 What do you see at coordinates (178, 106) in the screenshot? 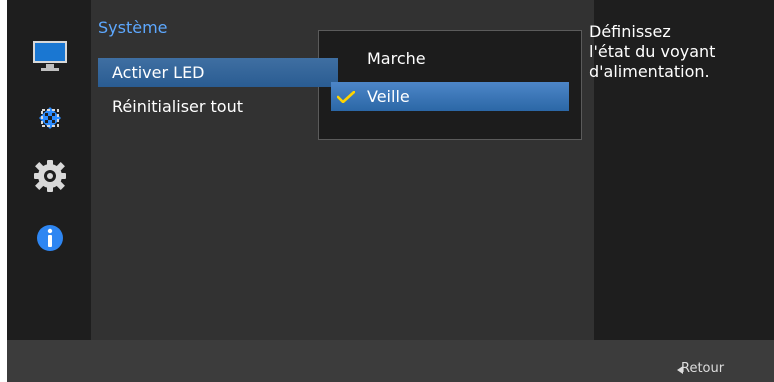
I see `menu-item-label: Réinitialiser tout` at bounding box center [178, 106].